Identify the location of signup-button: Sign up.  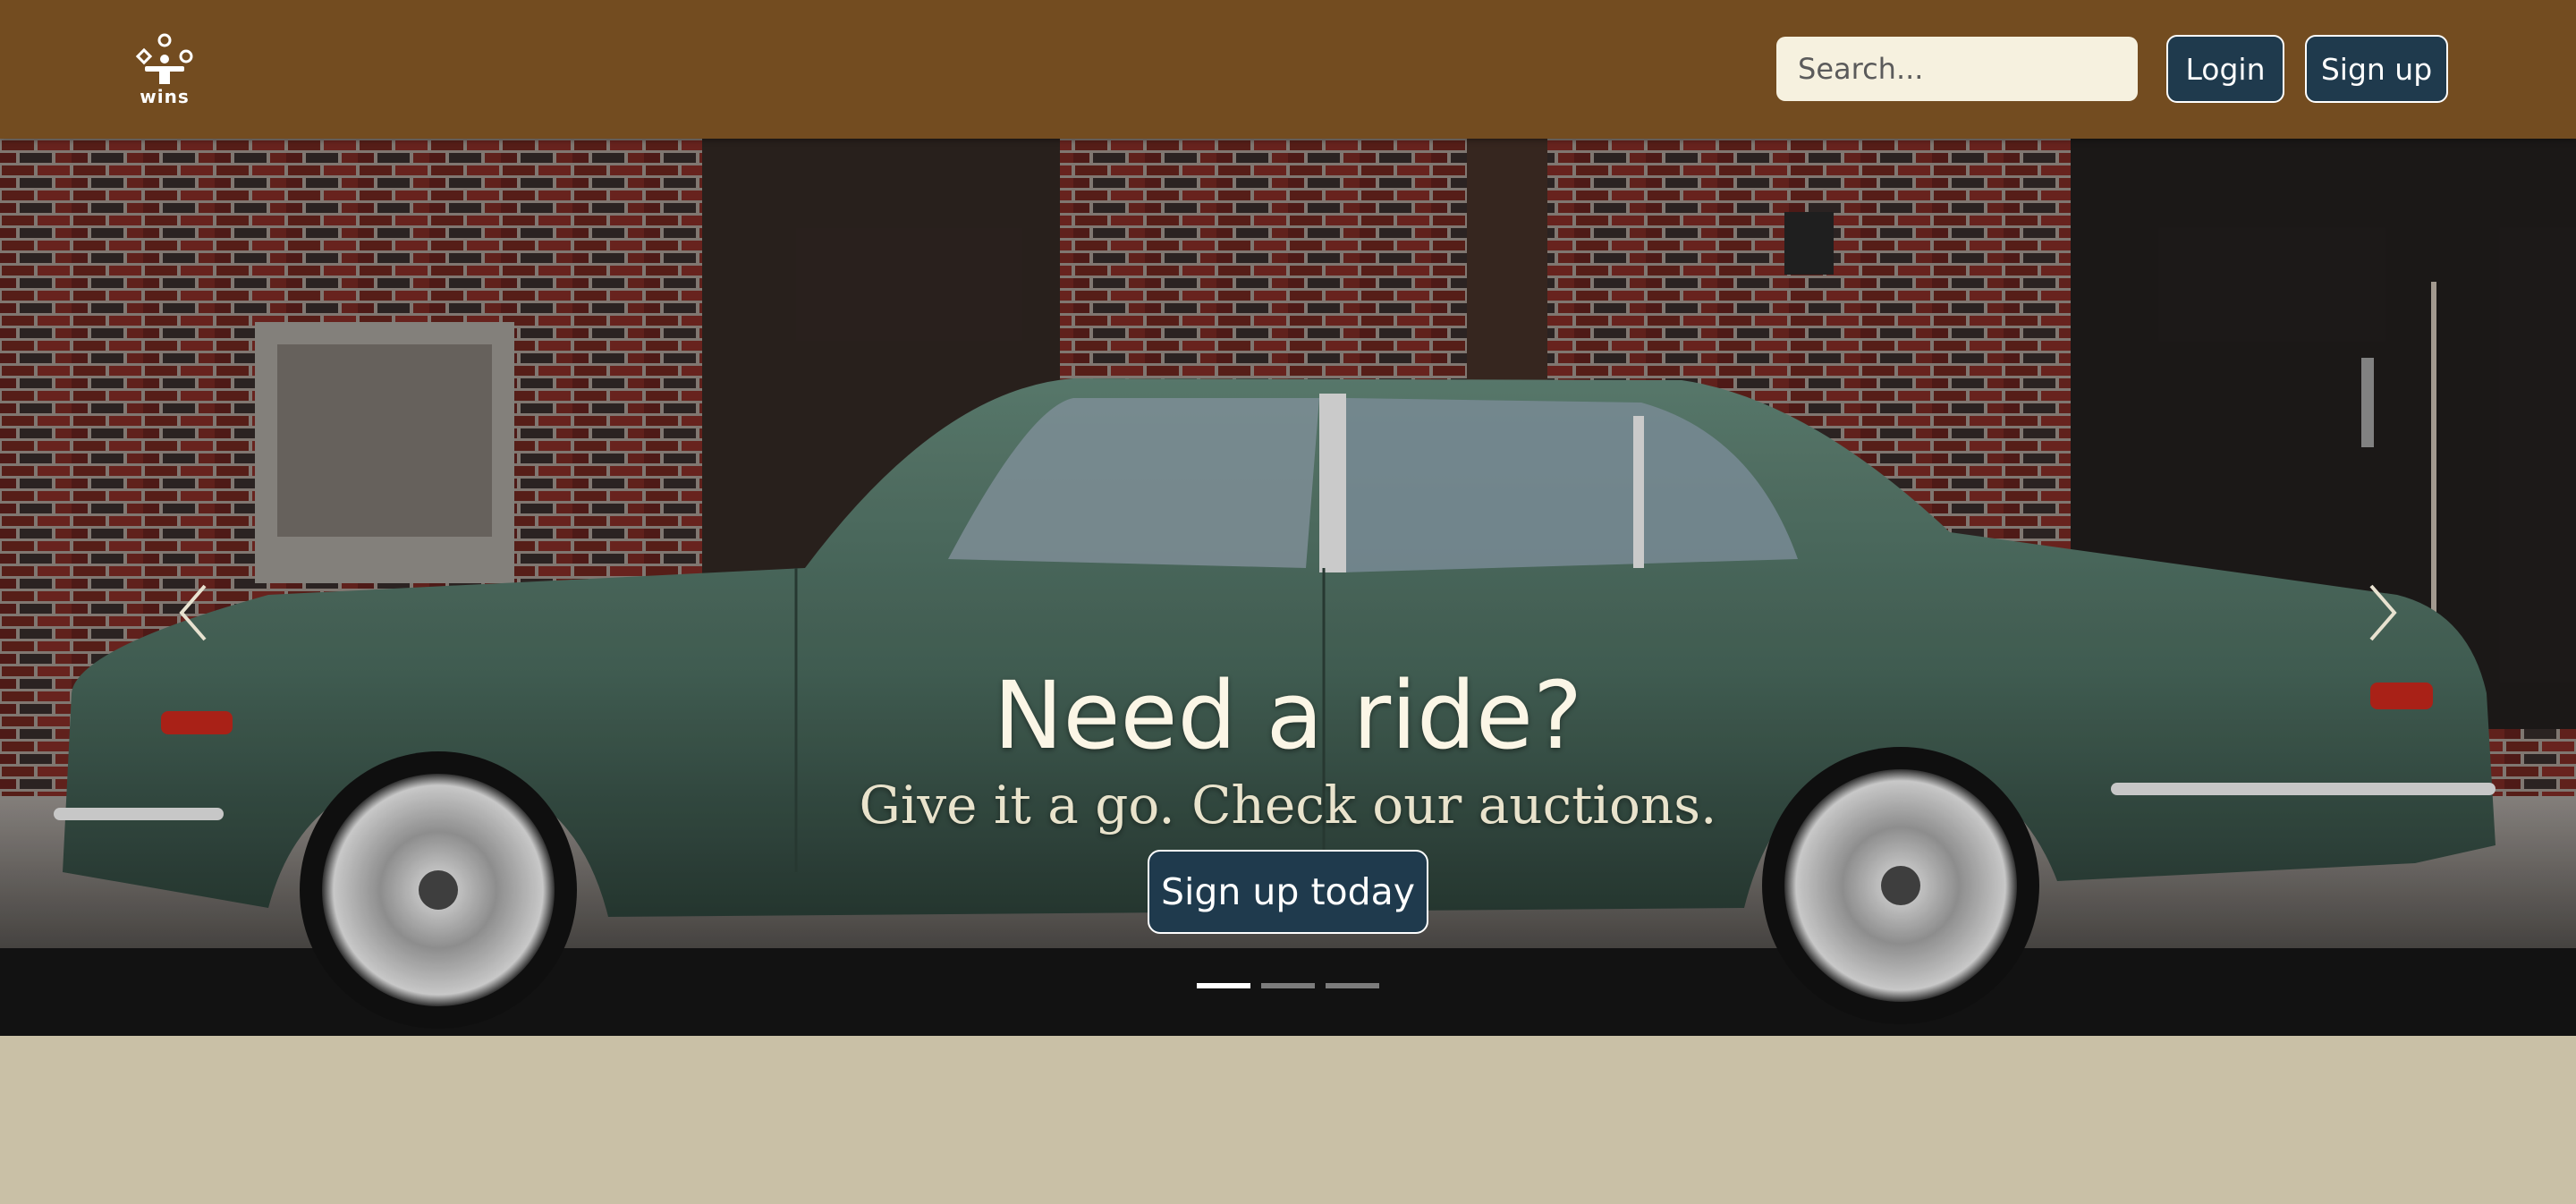
(2376, 69).